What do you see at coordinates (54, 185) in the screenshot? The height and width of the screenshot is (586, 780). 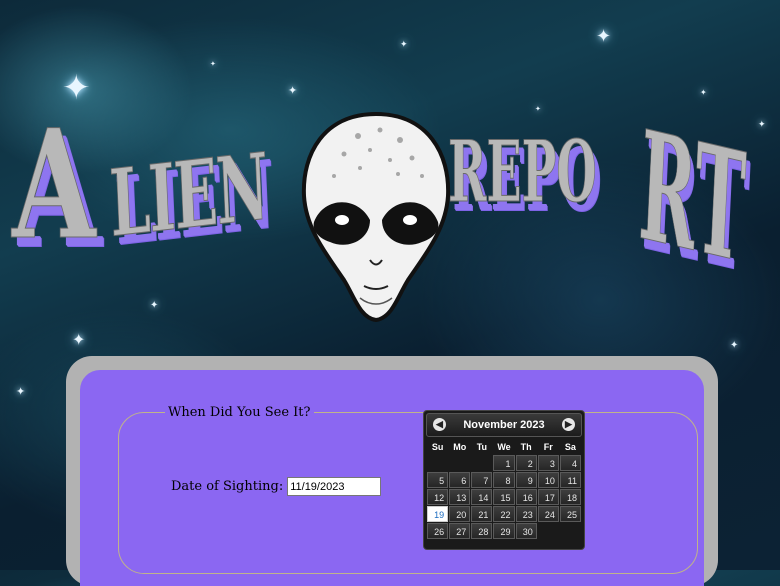 I see `title-letter: A` at bounding box center [54, 185].